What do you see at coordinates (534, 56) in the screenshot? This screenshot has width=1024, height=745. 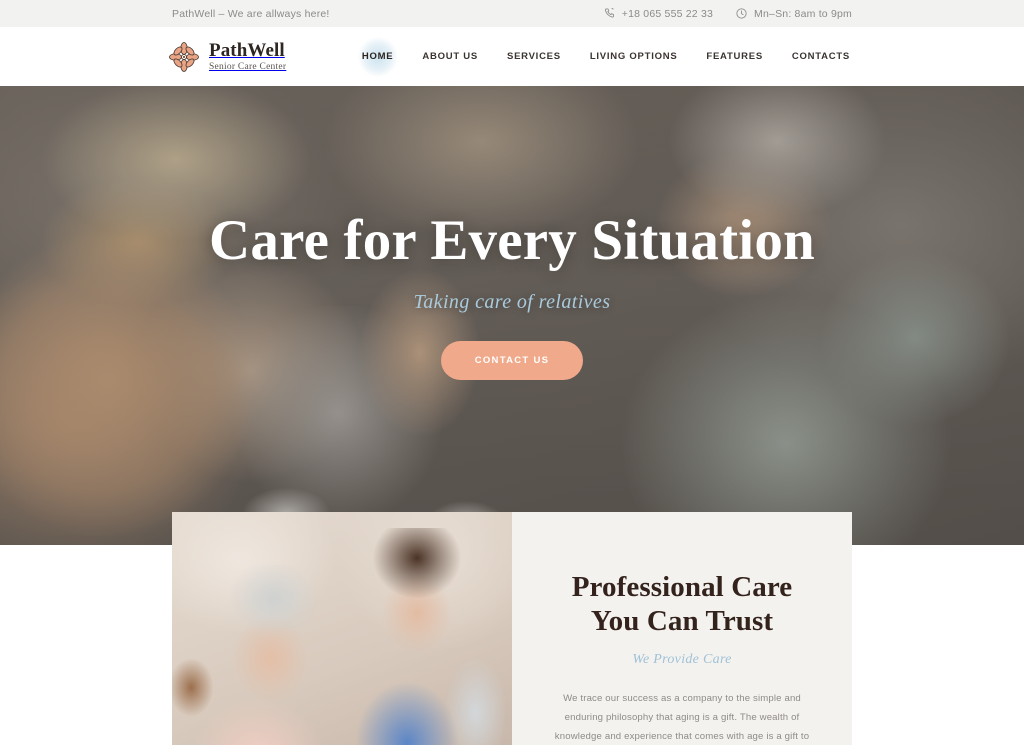 I see `nav-item-services: SERVICES` at bounding box center [534, 56].